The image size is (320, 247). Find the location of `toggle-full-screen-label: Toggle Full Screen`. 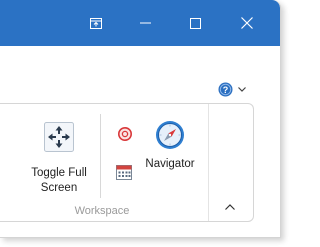

toggle-full-screen-label: Toggle Full Screen is located at coordinates (59, 180).